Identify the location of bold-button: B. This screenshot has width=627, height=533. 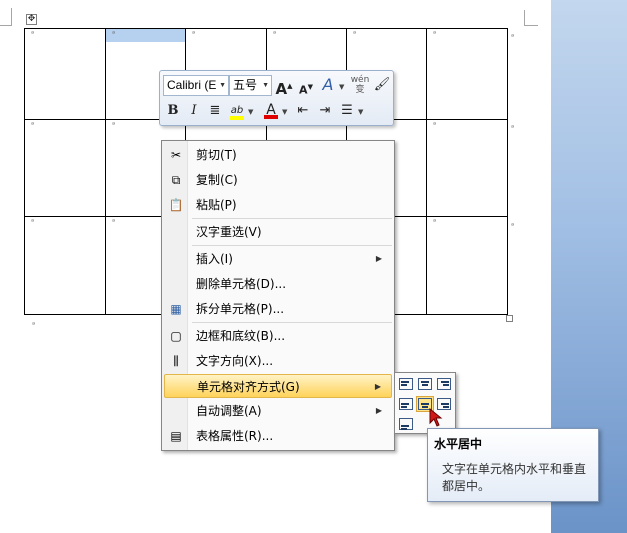
(173, 111).